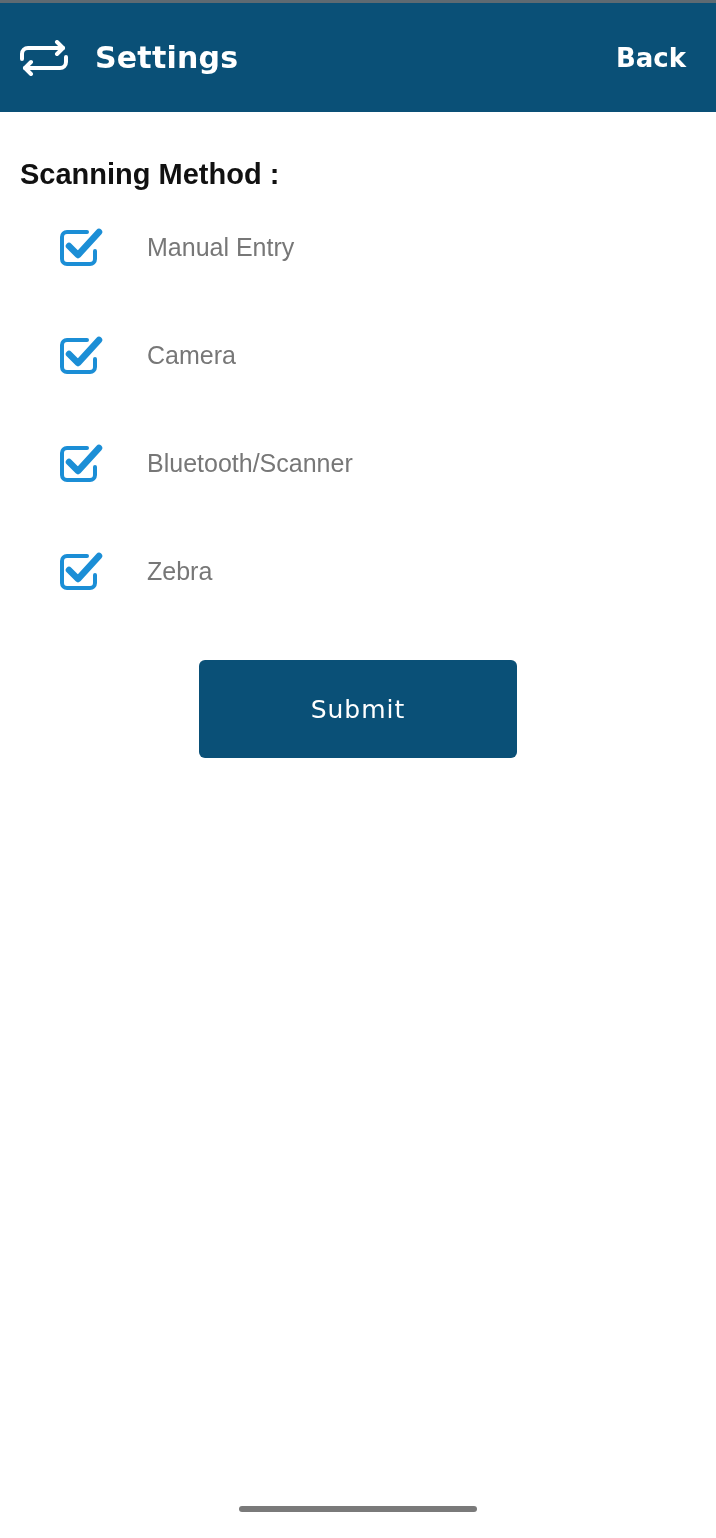 The width and height of the screenshot is (716, 1538). What do you see at coordinates (150, 174) in the screenshot?
I see `section-heading: Scanning Method :` at bounding box center [150, 174].